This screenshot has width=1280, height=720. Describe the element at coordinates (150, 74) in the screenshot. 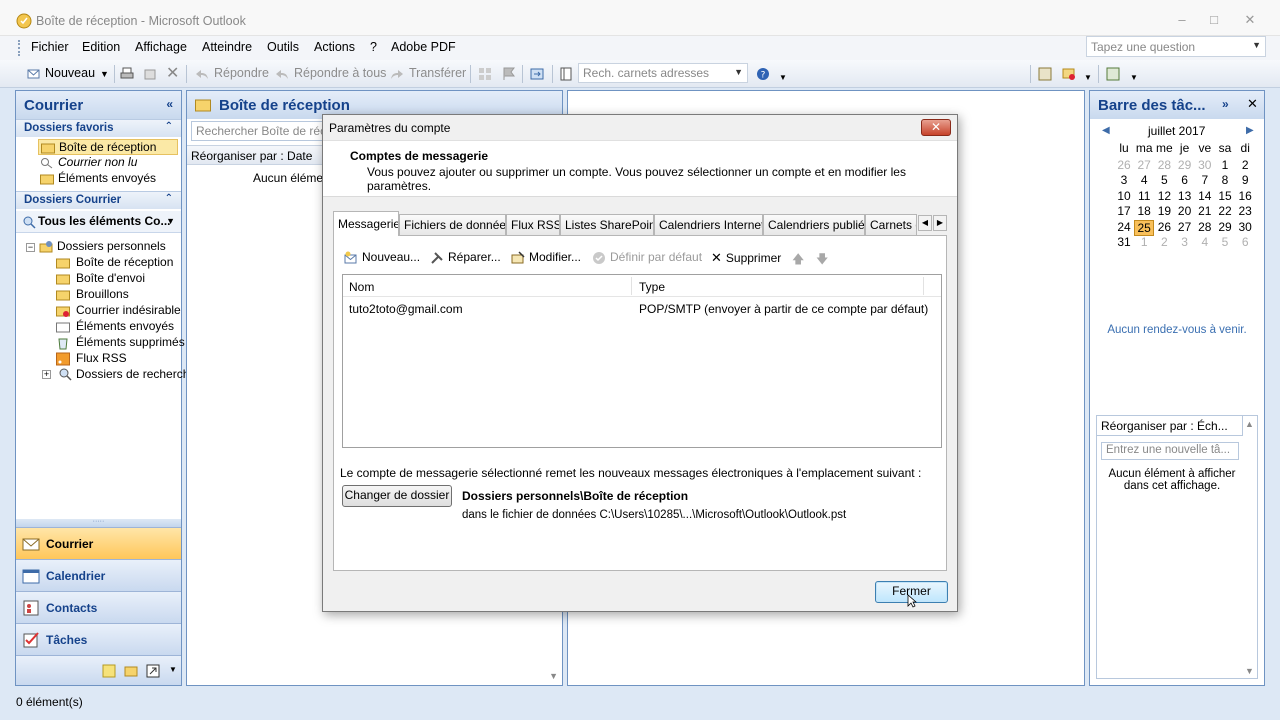

I see `move-to-folder-icon` at that location.